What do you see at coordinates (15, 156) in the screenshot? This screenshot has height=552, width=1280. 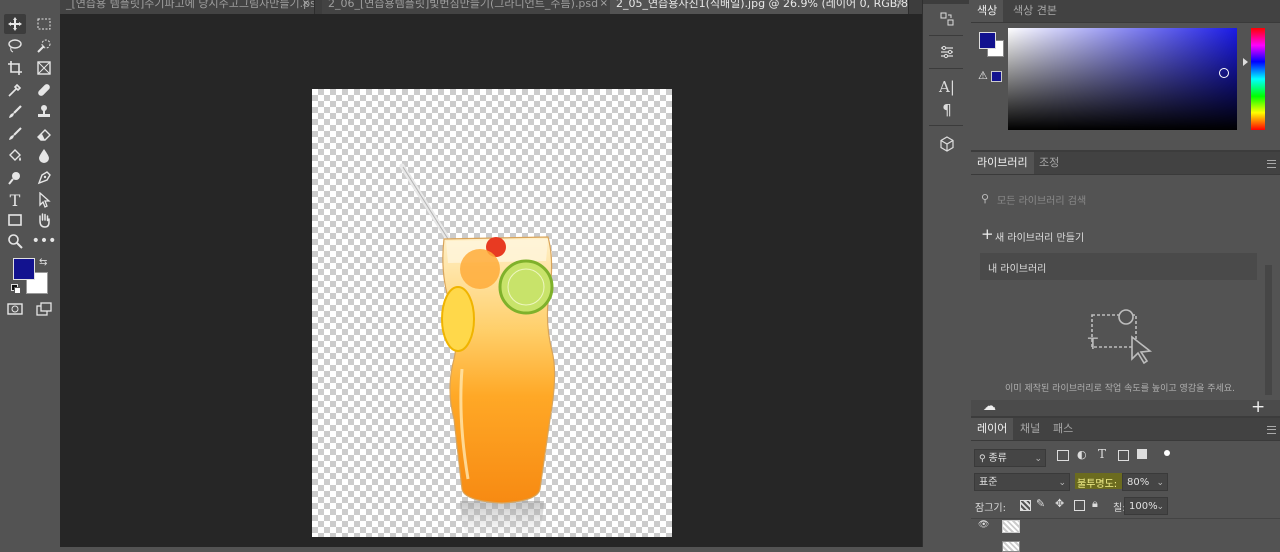 I see `paint-bucket-tool-icon` at bounding box center [15, 156].